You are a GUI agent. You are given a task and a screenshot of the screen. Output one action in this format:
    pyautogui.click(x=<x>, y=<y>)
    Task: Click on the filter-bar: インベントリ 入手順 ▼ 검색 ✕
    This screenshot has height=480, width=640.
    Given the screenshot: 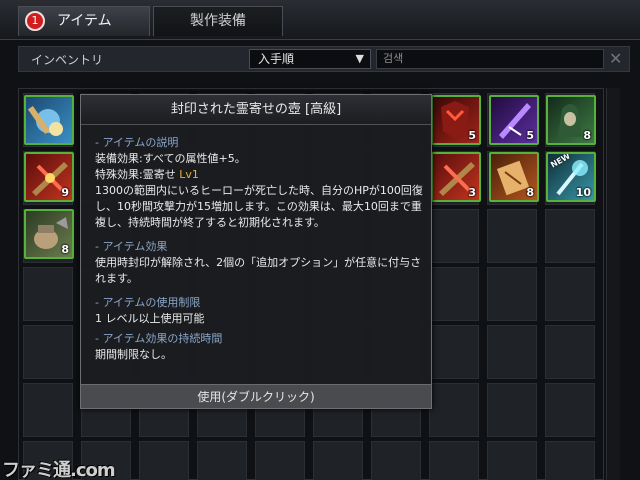 What is the action you would take?
    pyautogui.click(x=324, y=59)
    